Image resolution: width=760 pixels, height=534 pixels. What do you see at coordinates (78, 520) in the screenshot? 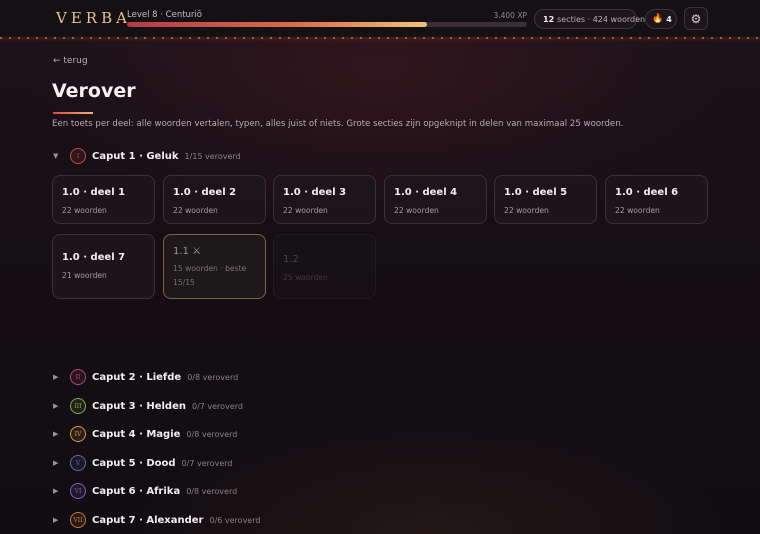
I see `caput-numeral-badge: VII` at bounding box center [78, 520].